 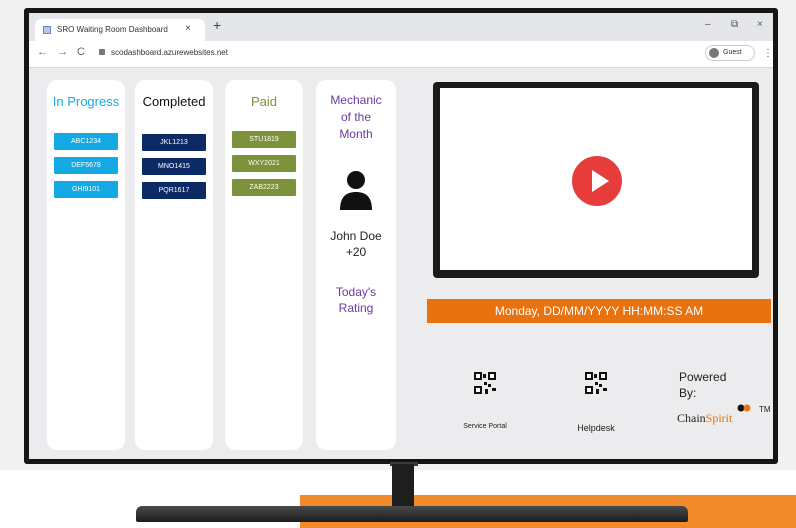 I want to click on job-chip: ABC1234, so click(x=86, y=141).